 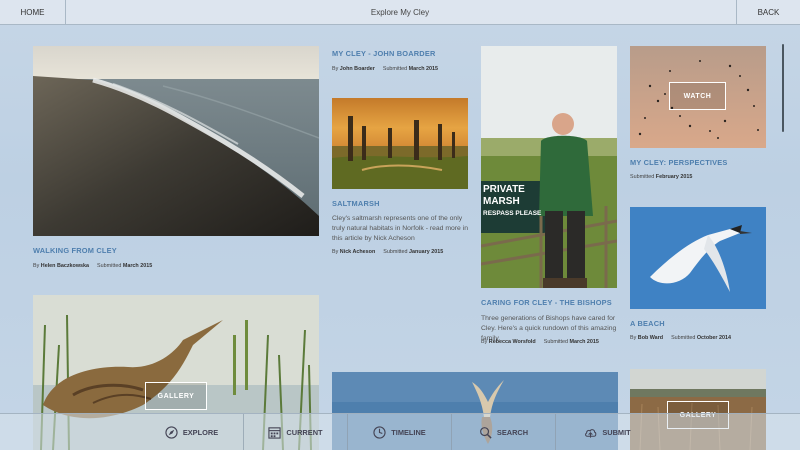 I want to click on nav-submit: SUBMIT, so click(x=607, y=432).